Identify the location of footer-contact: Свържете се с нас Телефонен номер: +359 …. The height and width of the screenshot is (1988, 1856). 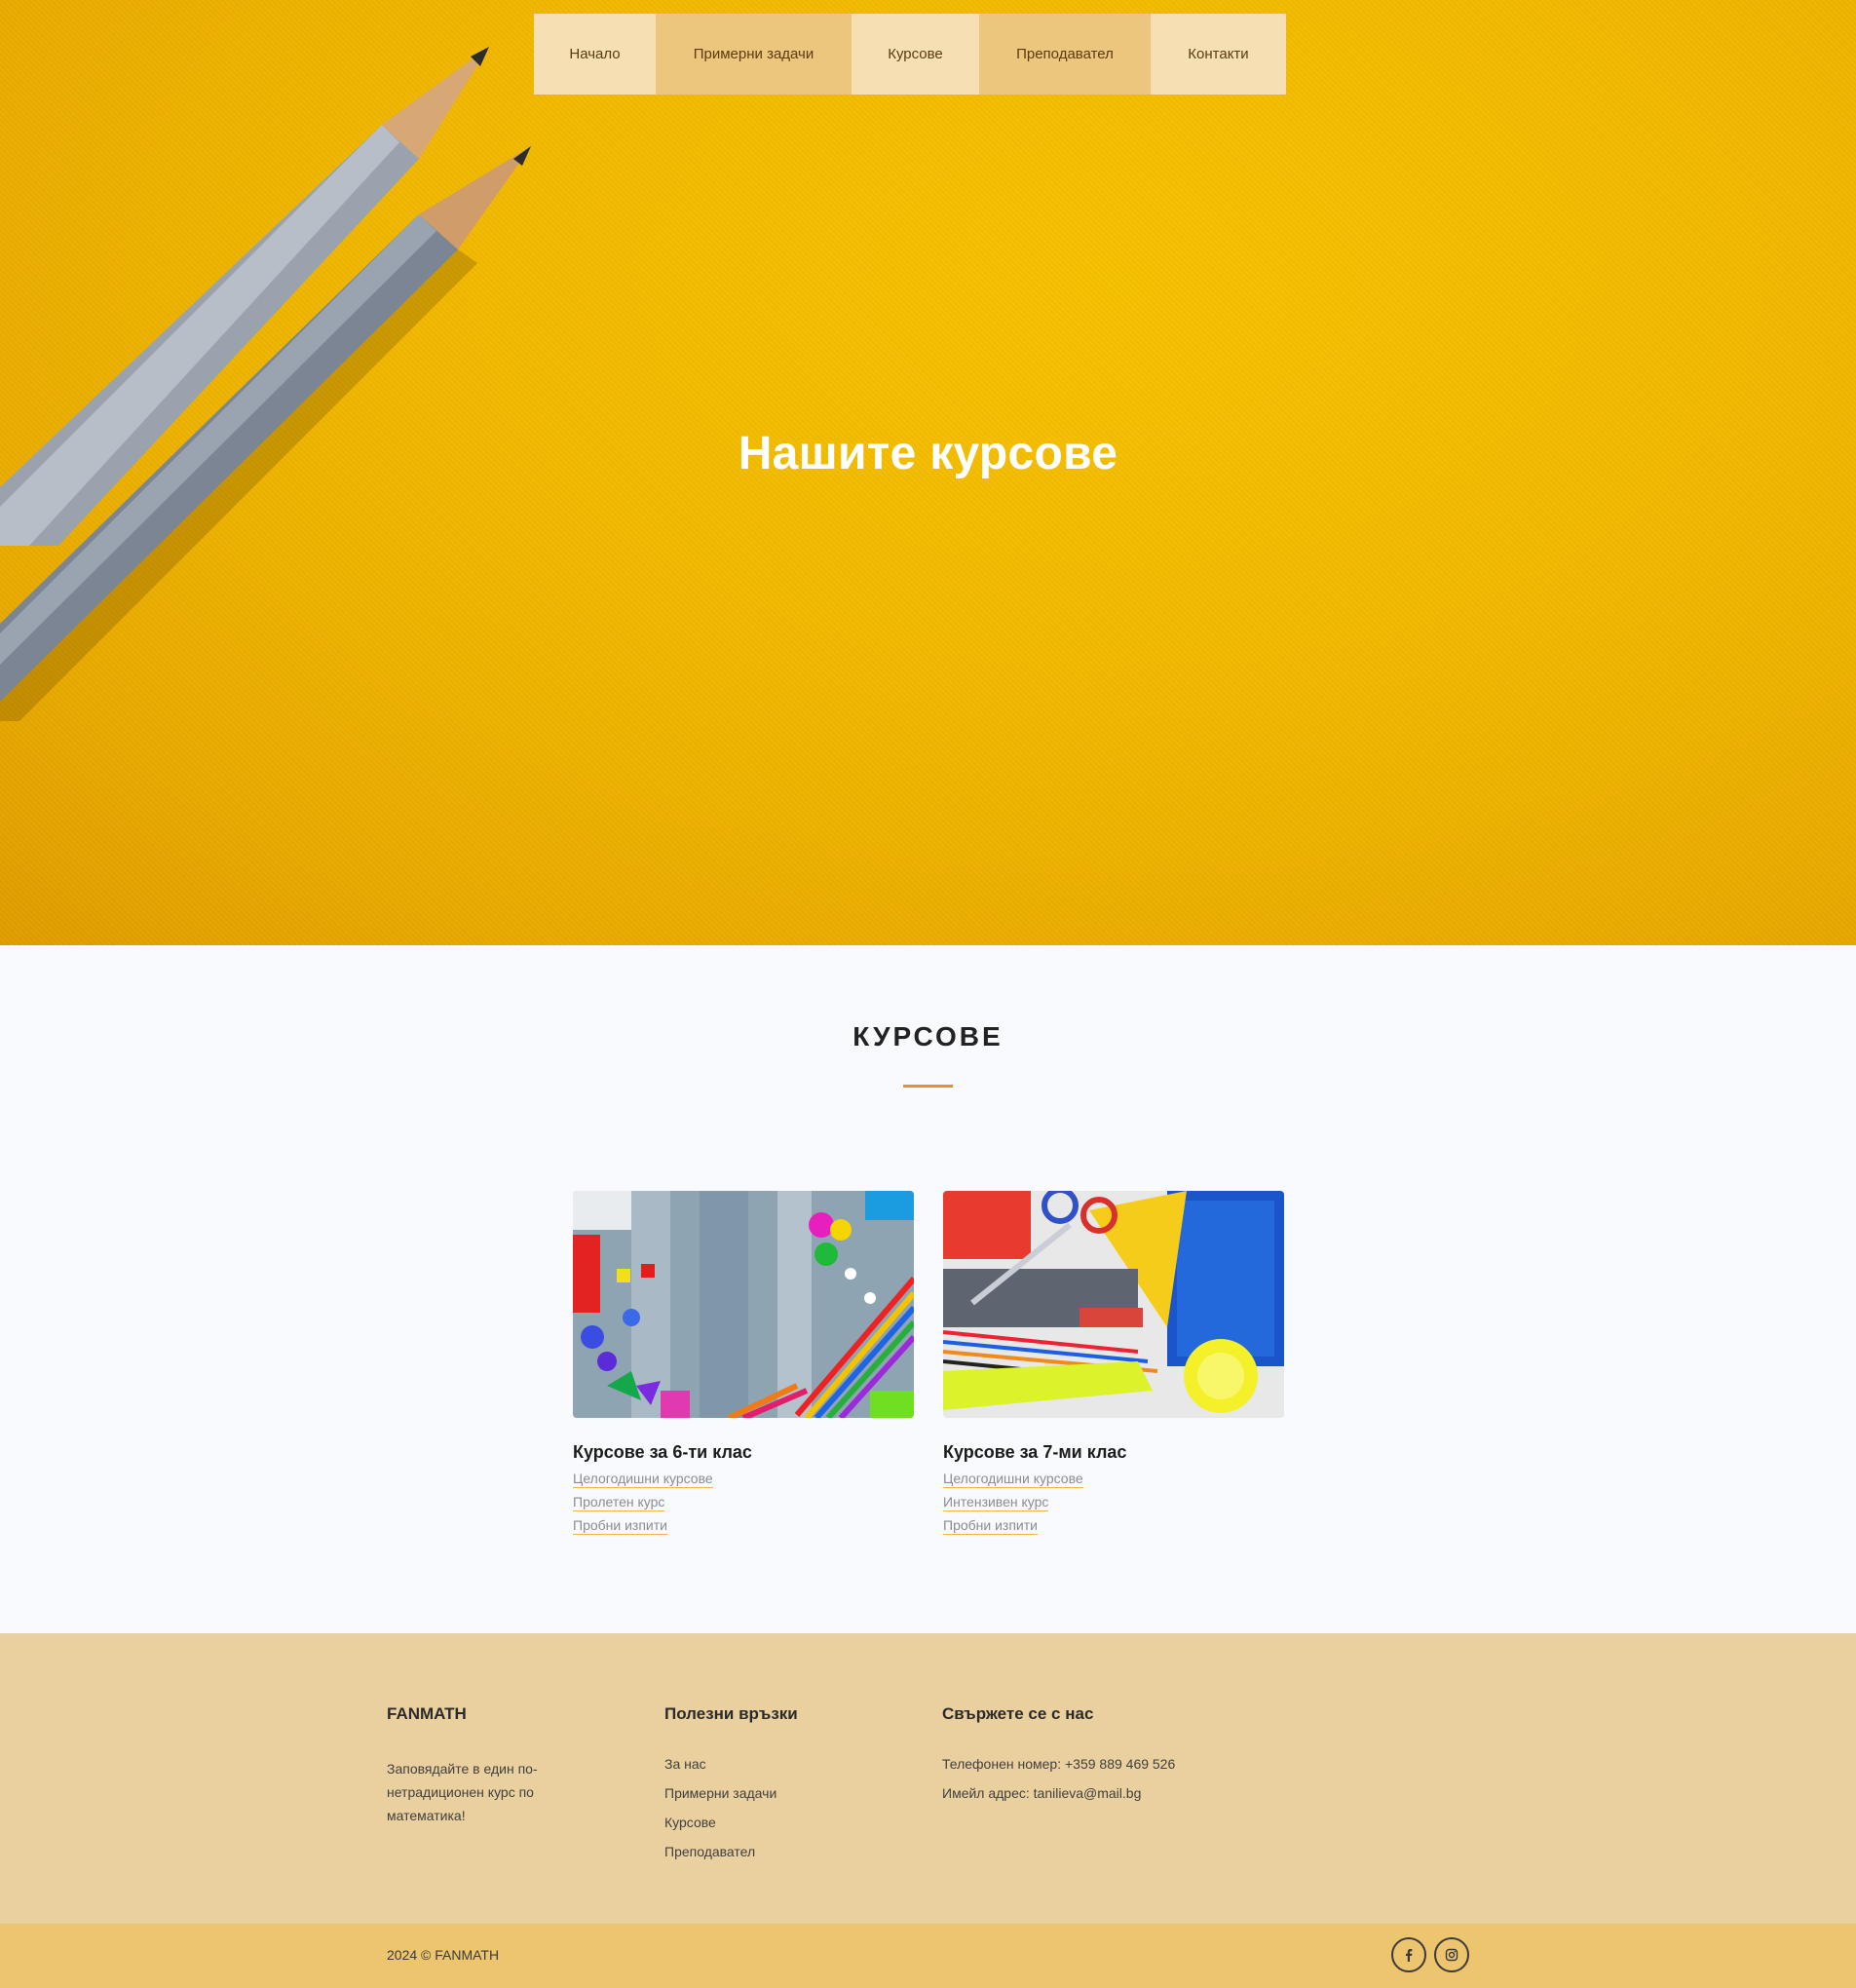
(1117, 1756).